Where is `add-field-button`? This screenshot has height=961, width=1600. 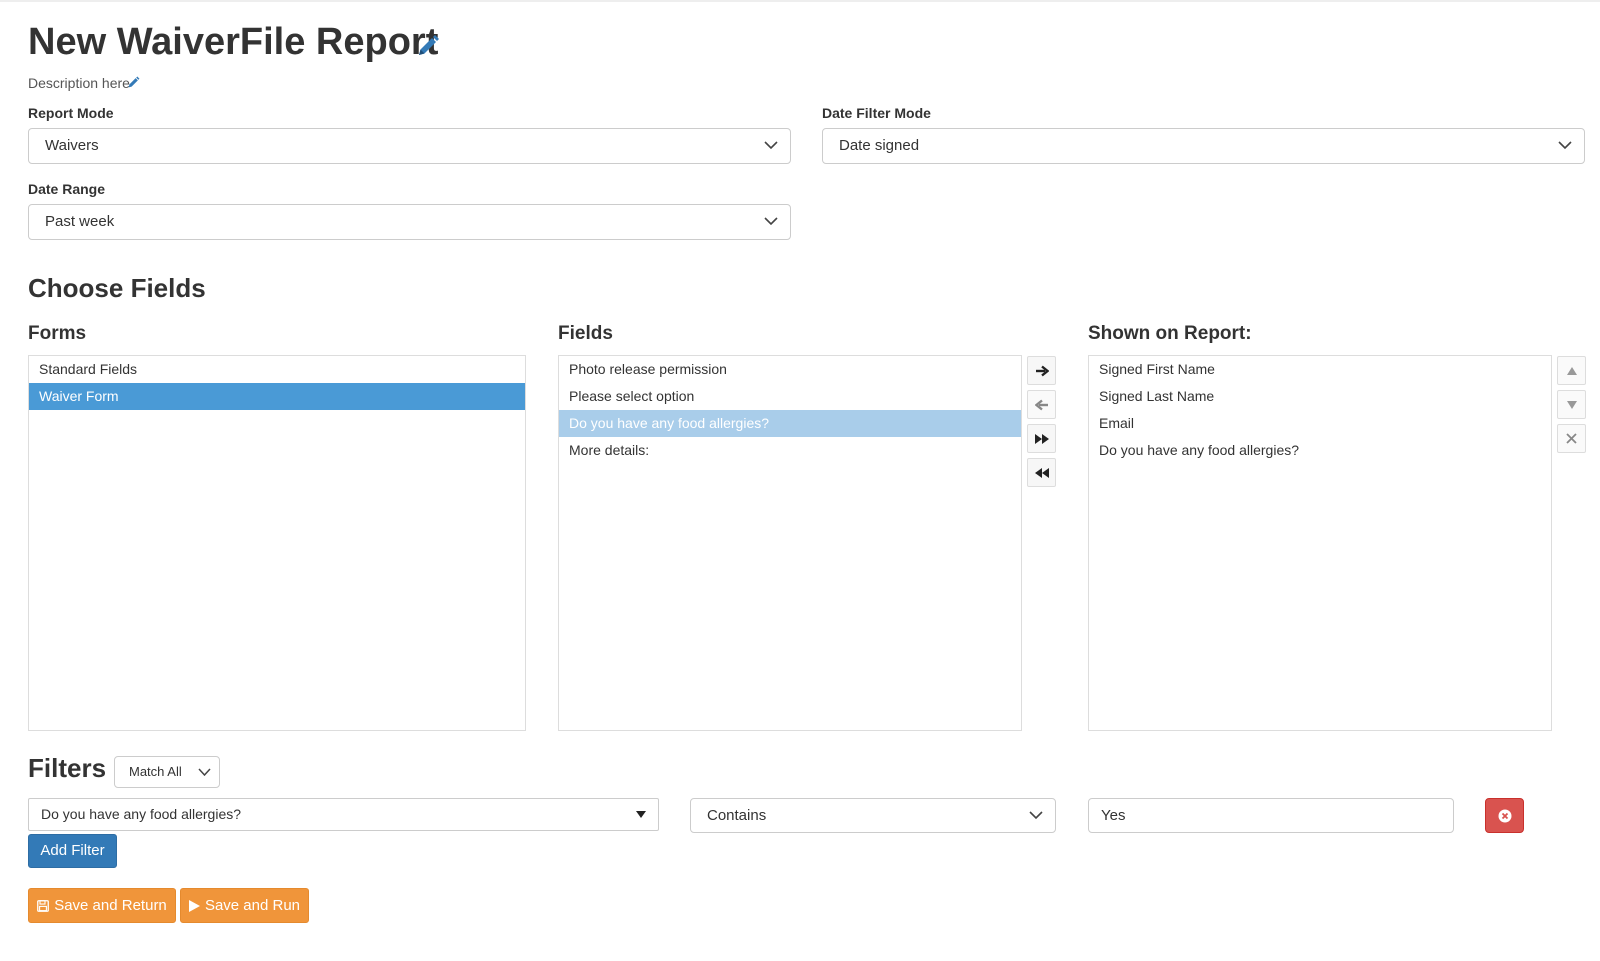
add-field-button is located at coordinates (1041, 370).